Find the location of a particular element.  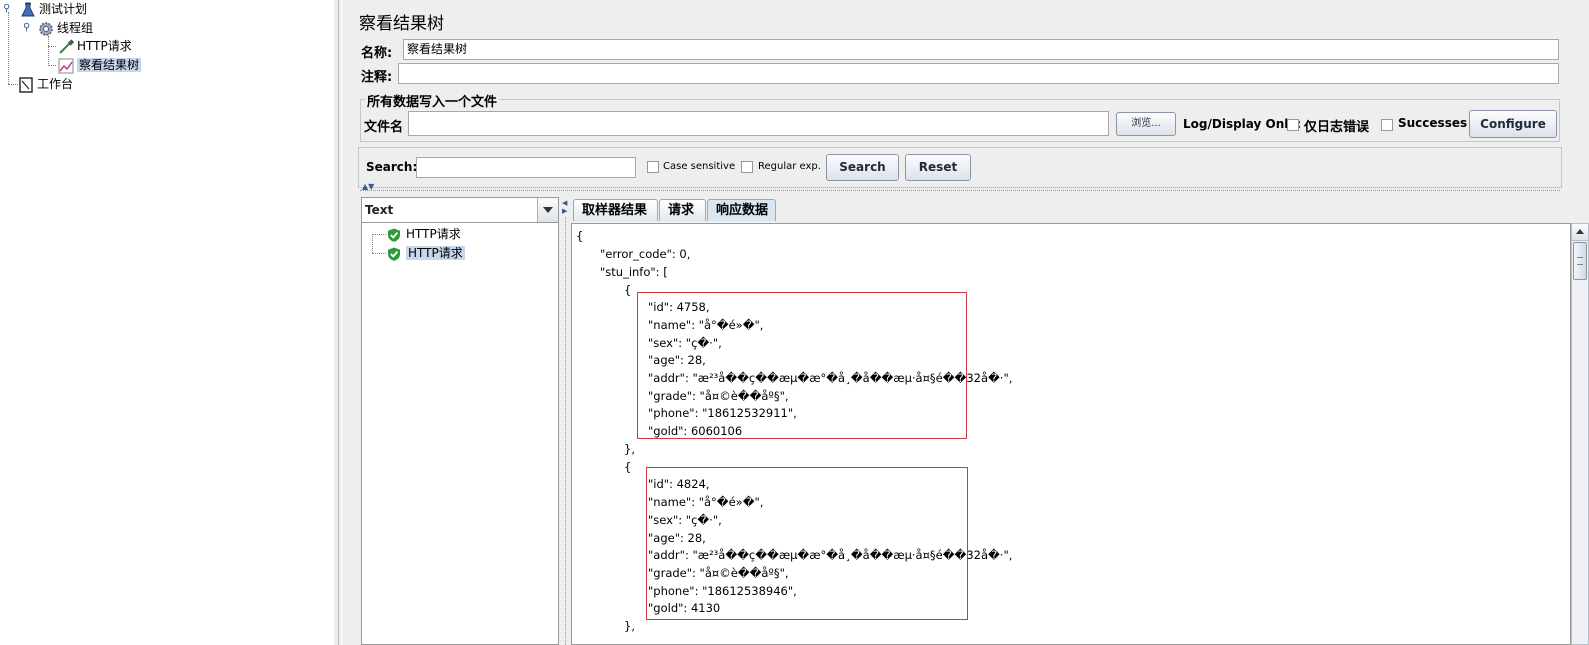

search-button: Search is located at coordinates (862, 167).